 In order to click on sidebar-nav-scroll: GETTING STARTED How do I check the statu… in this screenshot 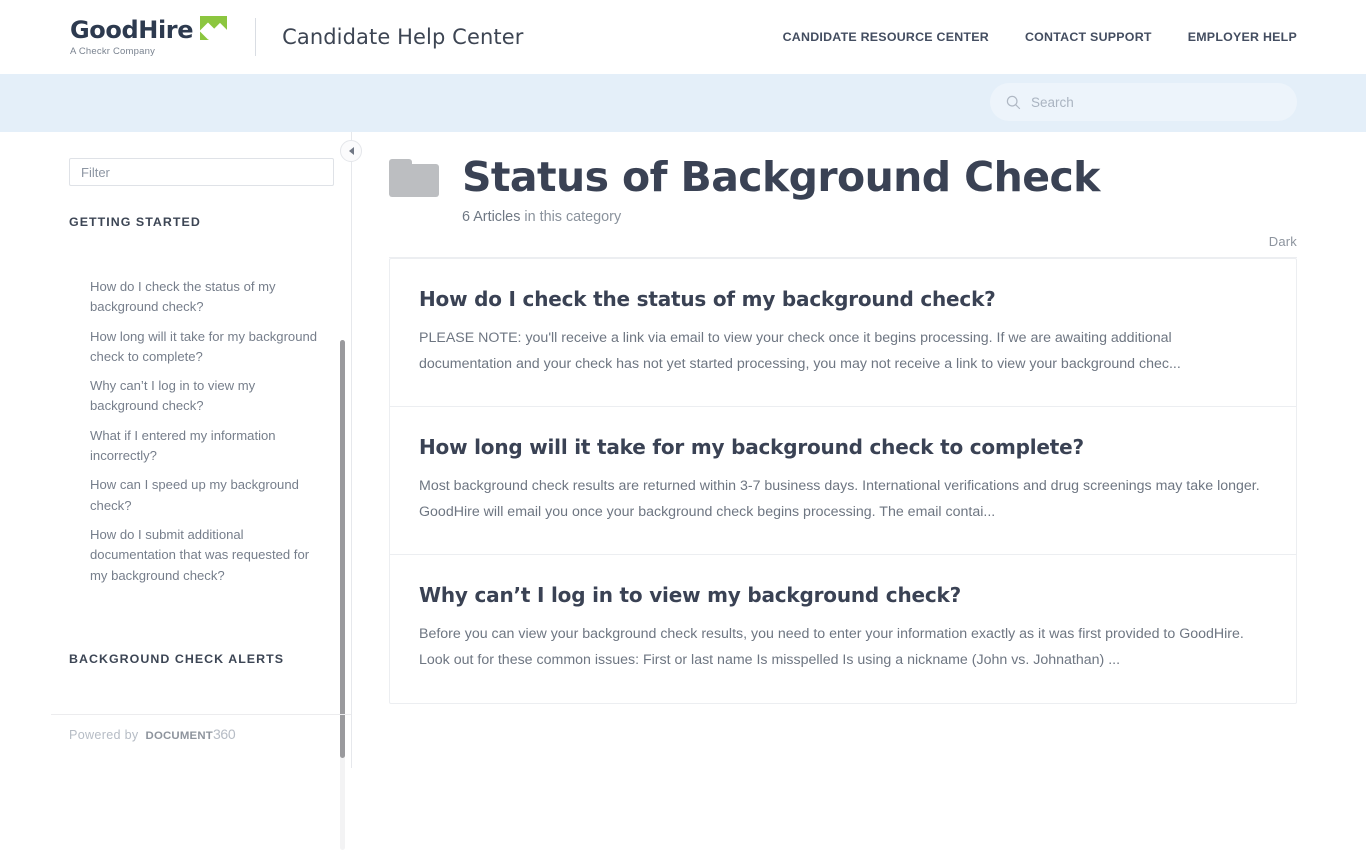, I will do `click(201, 454)`.